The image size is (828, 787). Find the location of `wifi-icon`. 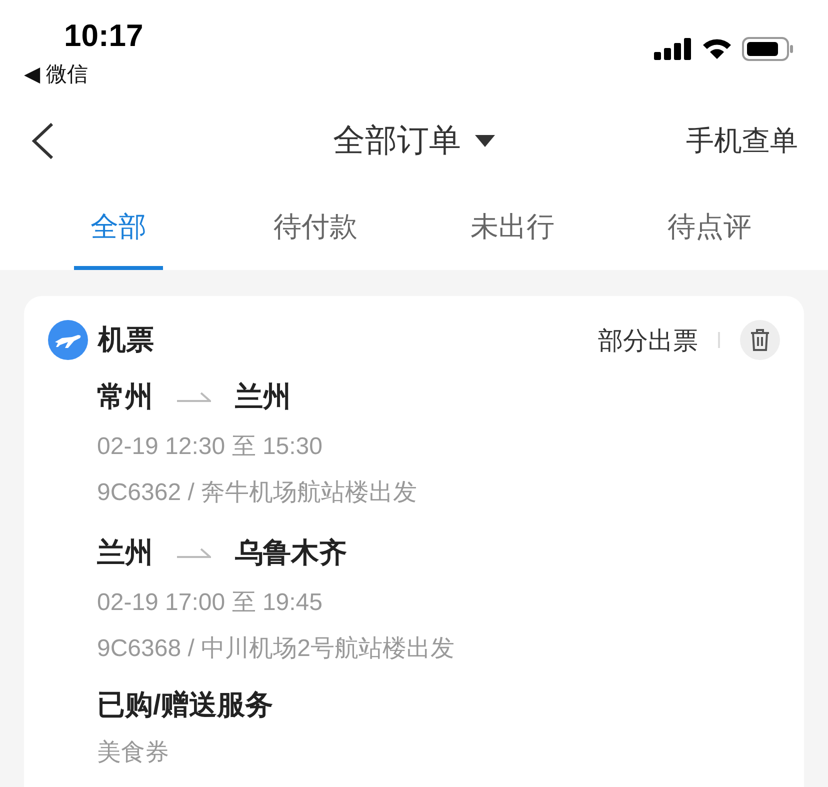

wifi-icon is located at coordinates (717, 49).